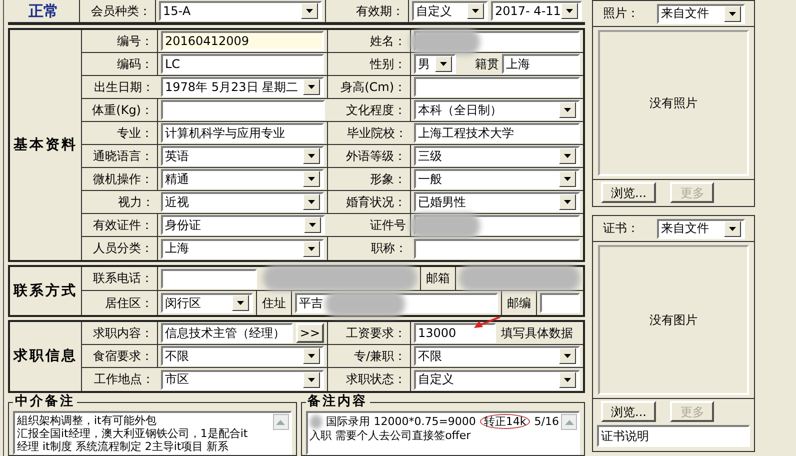 This screenshot has width=796, height=456. What do you see at coordinates (541, 64) in the screenshot?
I see `text-field: 上海` at bounding box center [541, 64].